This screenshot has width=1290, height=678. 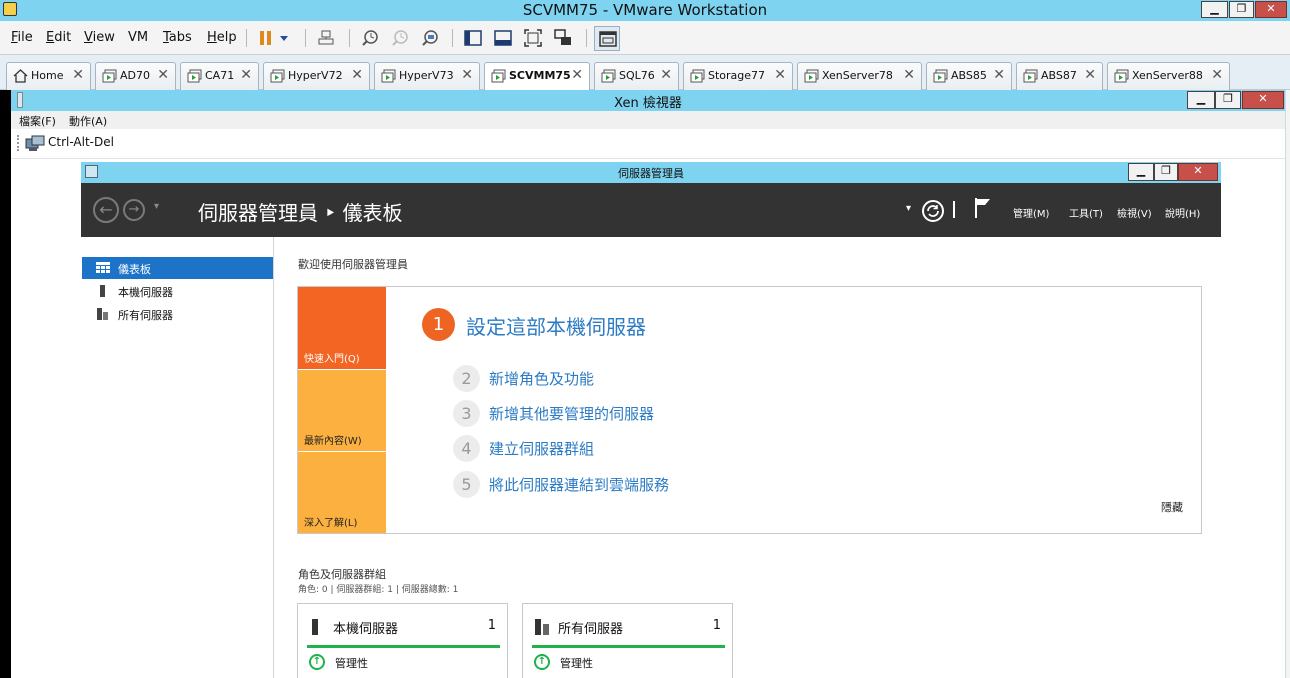 I want to click on tab-xenserver88: XenServer88 ✕, so click(x=1168, y=76).